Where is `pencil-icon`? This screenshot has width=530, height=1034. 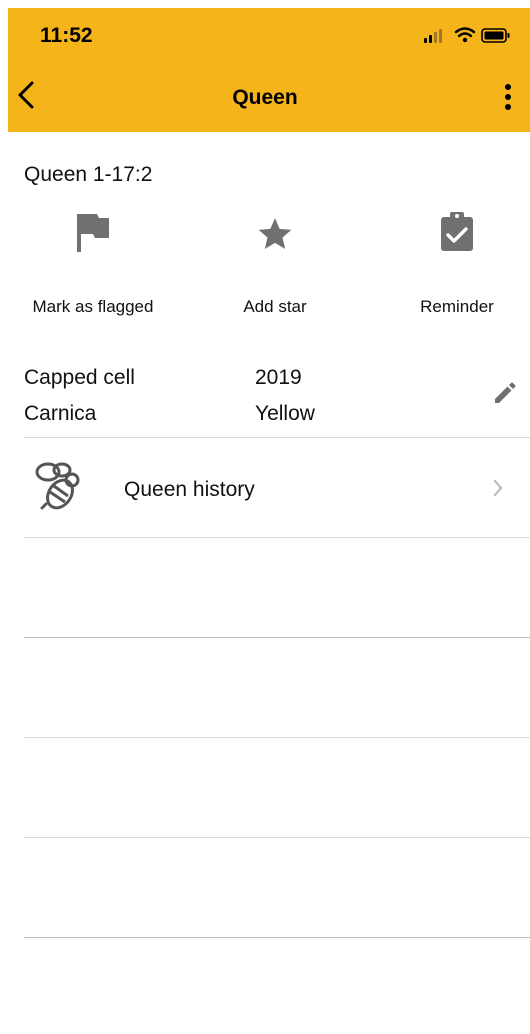
pencil-icon is located at coordinates (505, 392).